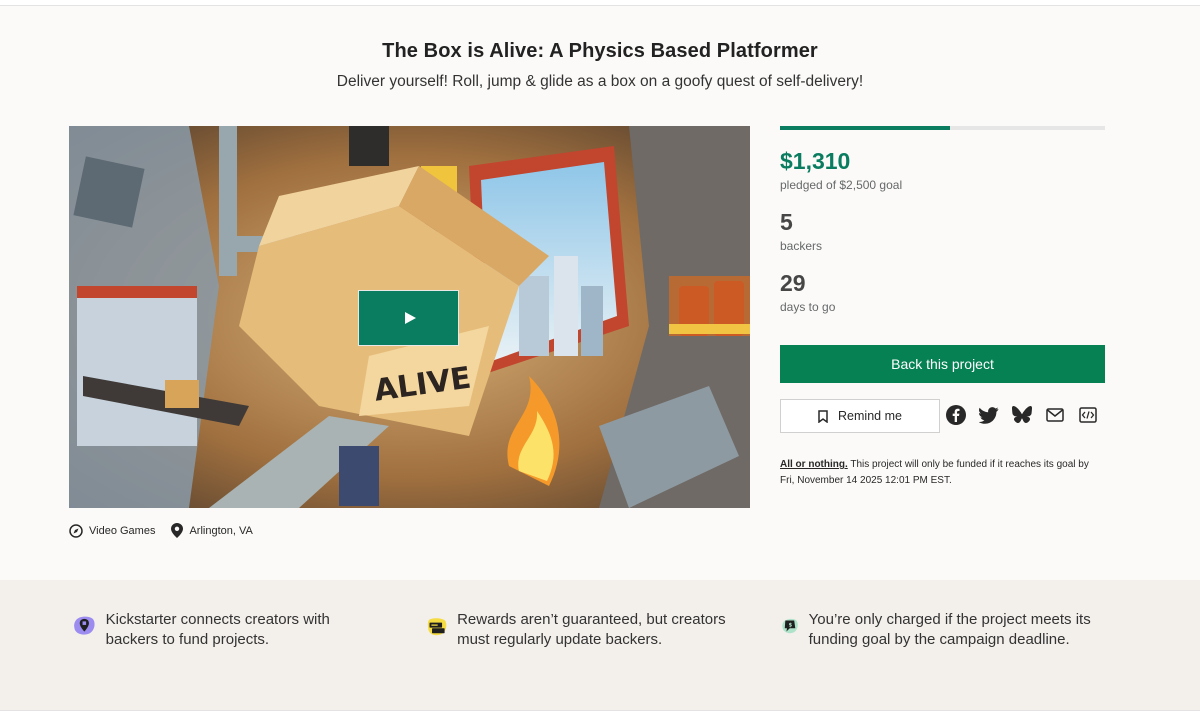 This screenshot has height=719, width=1200. What do you see at coordinates (793, 283) in the screenshot?
I see `days-to-go-count: 29` at bounding box center [793, 283].